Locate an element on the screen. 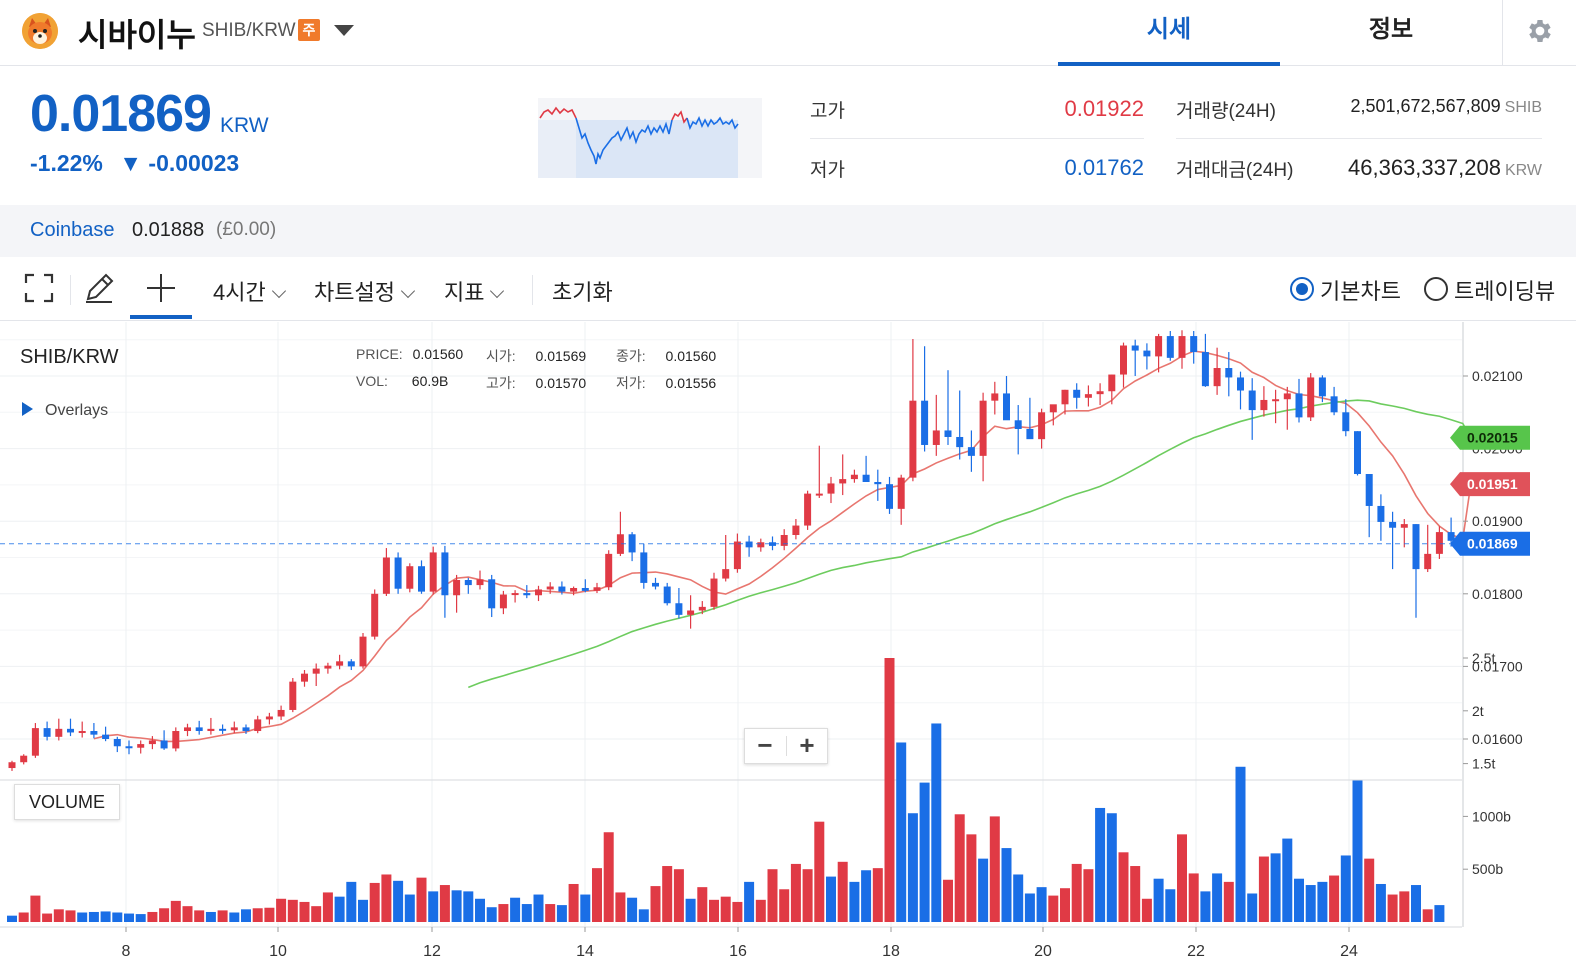 The width and height of the screenshot is (1576, 980). current-price: 0.01869 is located at coordinates (121, 114).